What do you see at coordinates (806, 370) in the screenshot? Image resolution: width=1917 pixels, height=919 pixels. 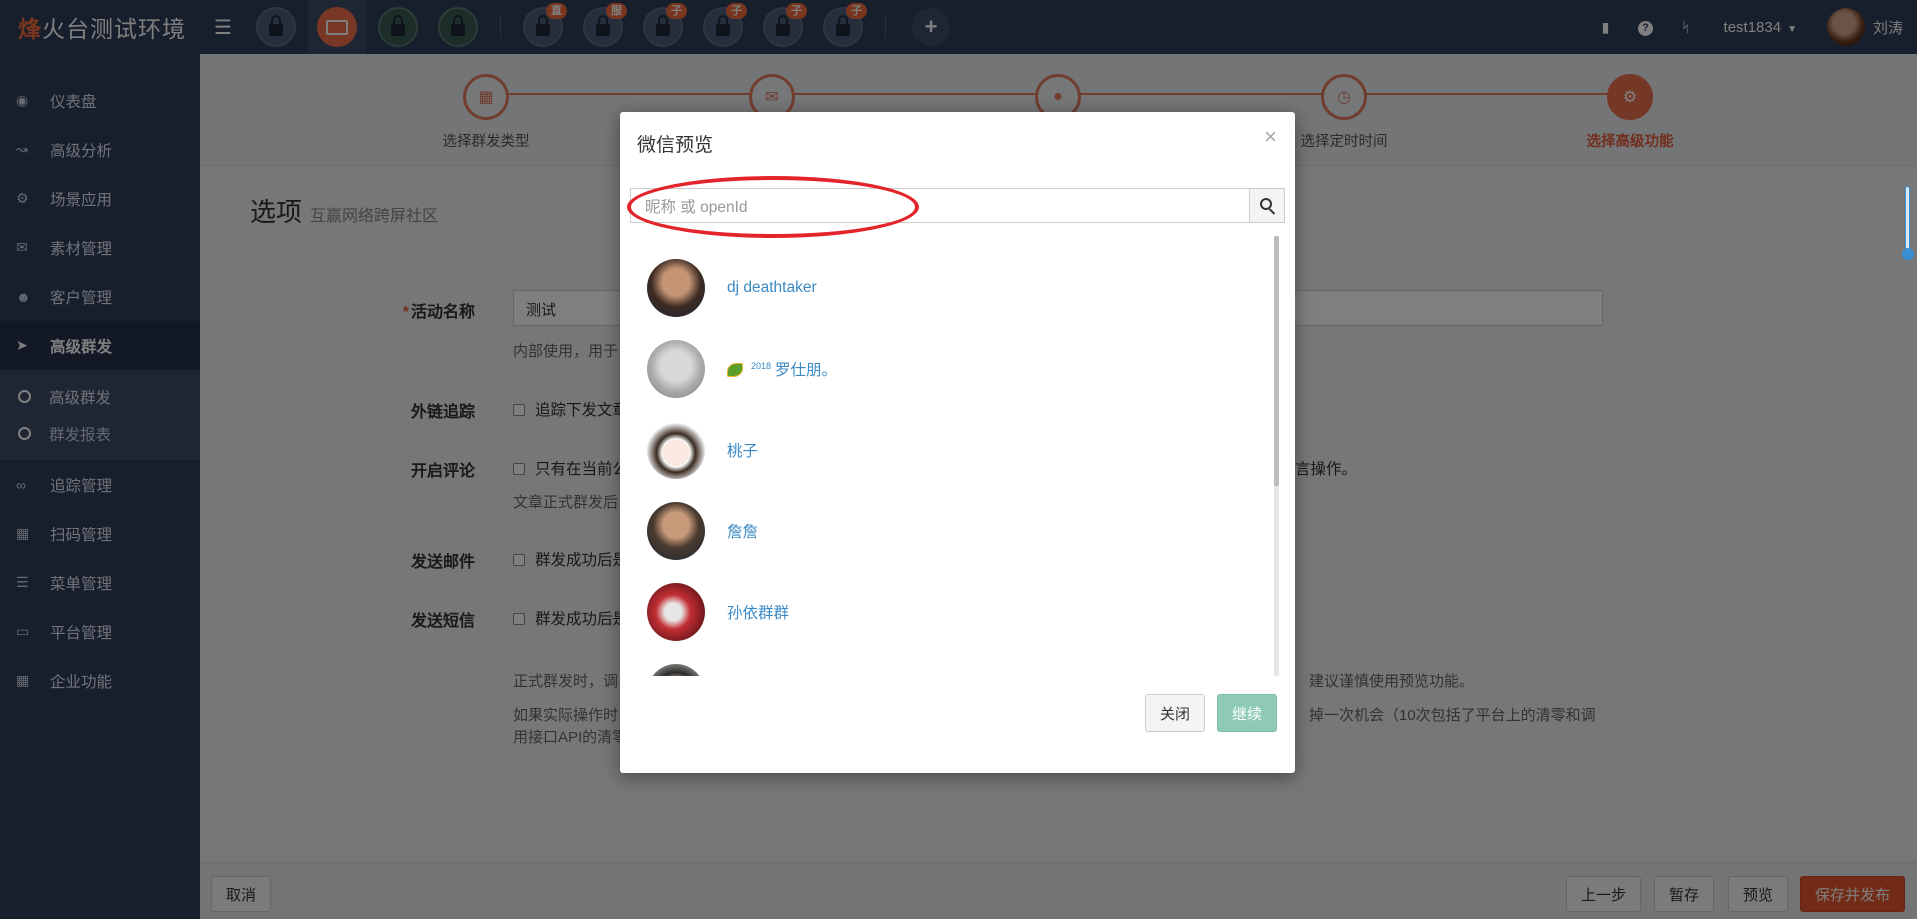 I see `user-name: 罗仕朋。` at bounding box center [806, 370].